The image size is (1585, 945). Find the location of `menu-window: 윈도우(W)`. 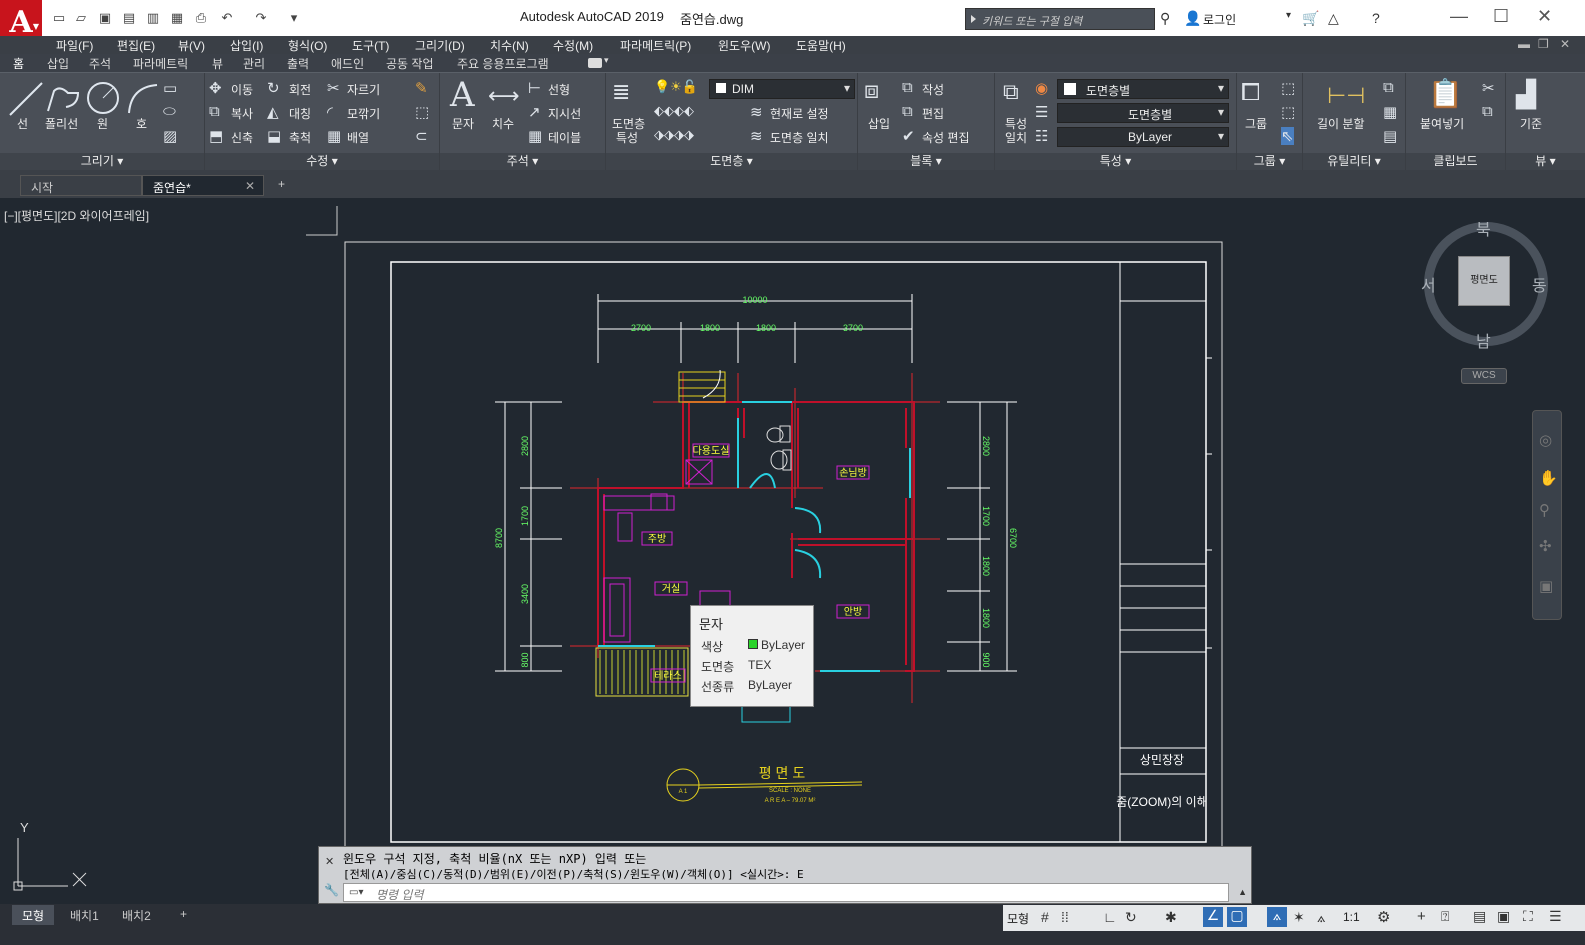

menu-window: 윈도우(W) is located at coordinates (744, 45).